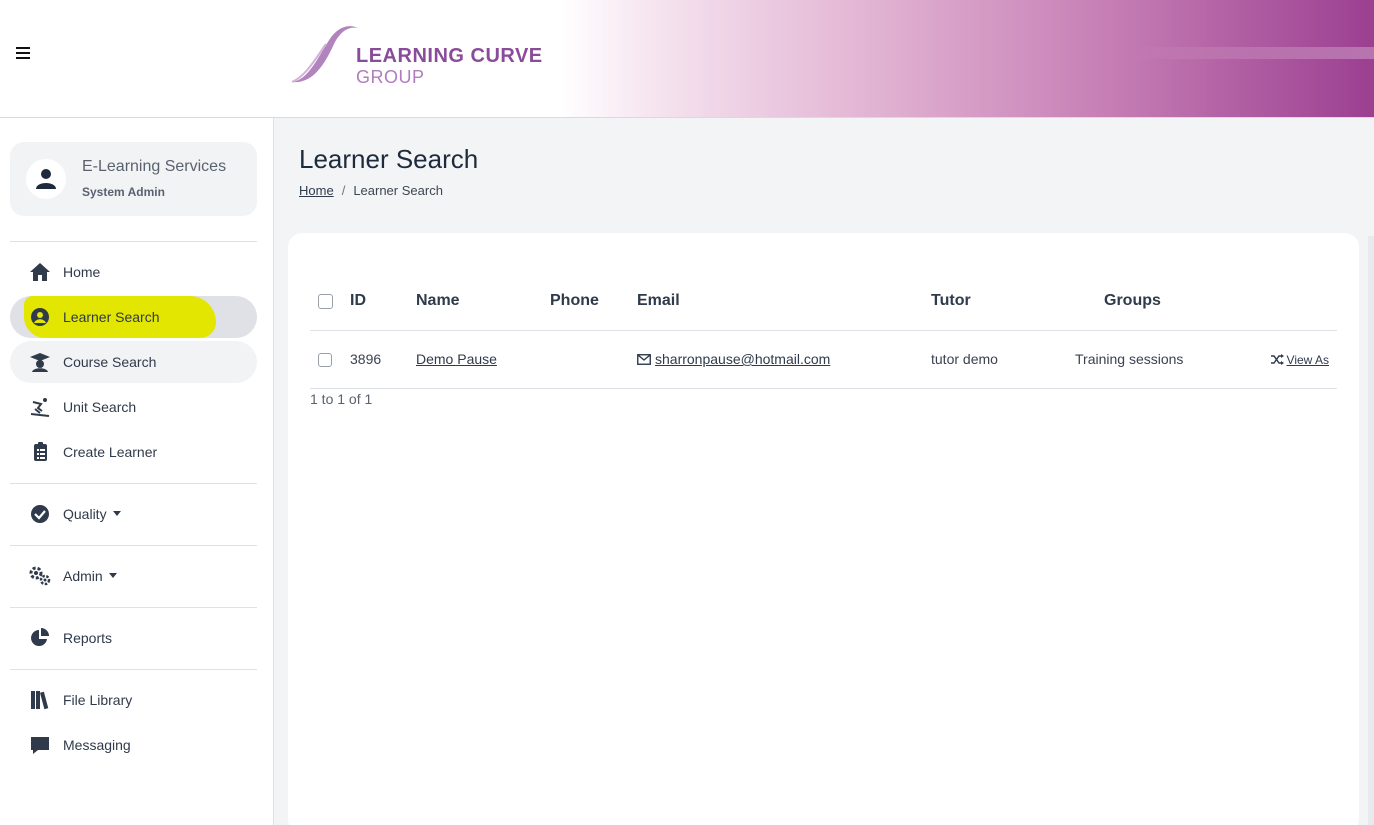  Describe the element at coordinates (1295, 302) in the screenshot. I see `column-header-actions` at that location.